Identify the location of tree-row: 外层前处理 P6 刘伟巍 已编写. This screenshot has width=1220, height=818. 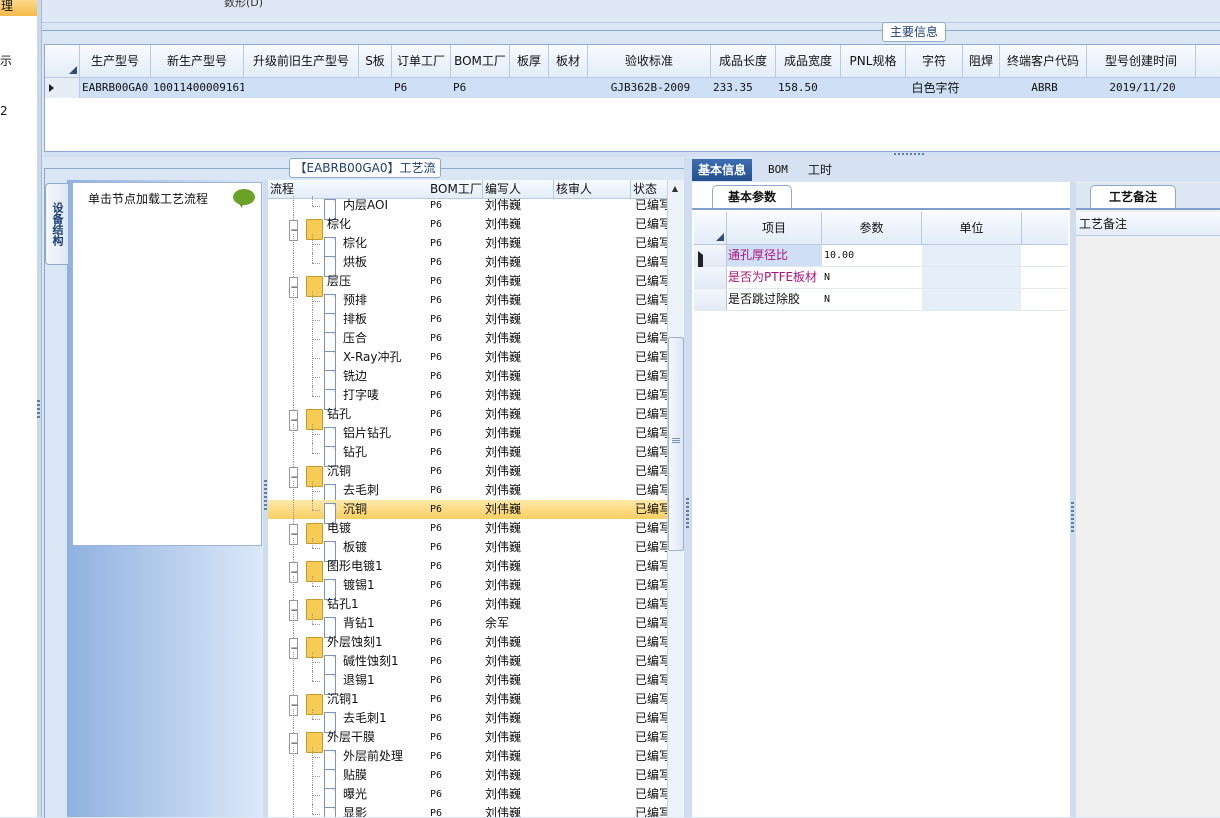
(467, 759).